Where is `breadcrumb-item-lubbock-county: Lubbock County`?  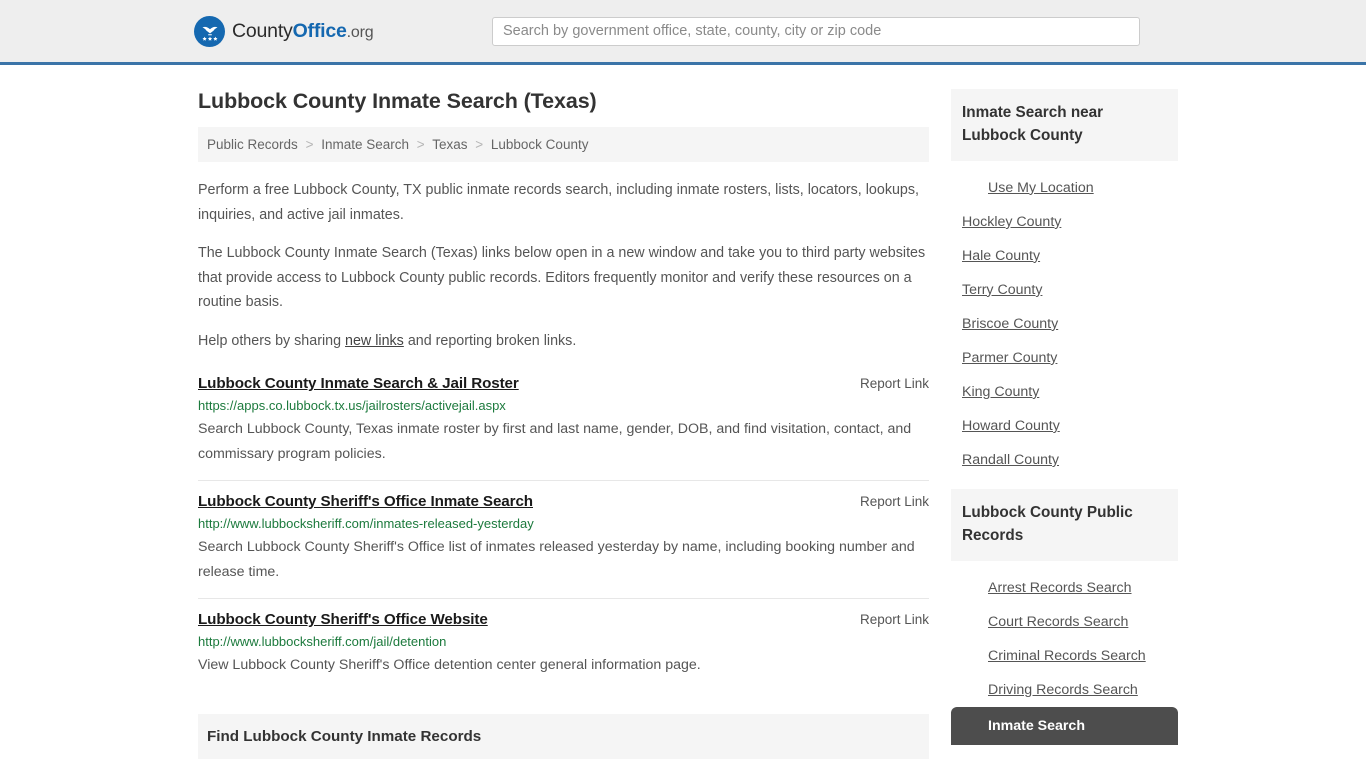 breadcrumb-item-lubbock-county: Lubbock County is located at coordinates (540, 144).